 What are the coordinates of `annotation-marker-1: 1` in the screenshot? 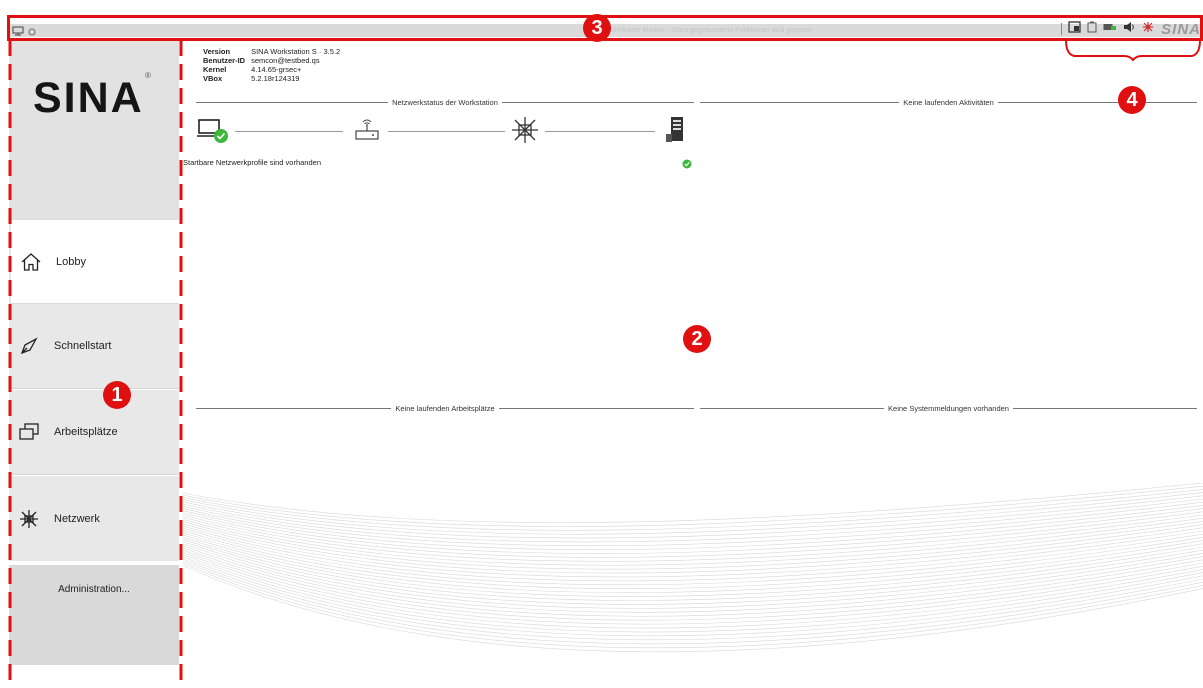 It's located at (117, 395).